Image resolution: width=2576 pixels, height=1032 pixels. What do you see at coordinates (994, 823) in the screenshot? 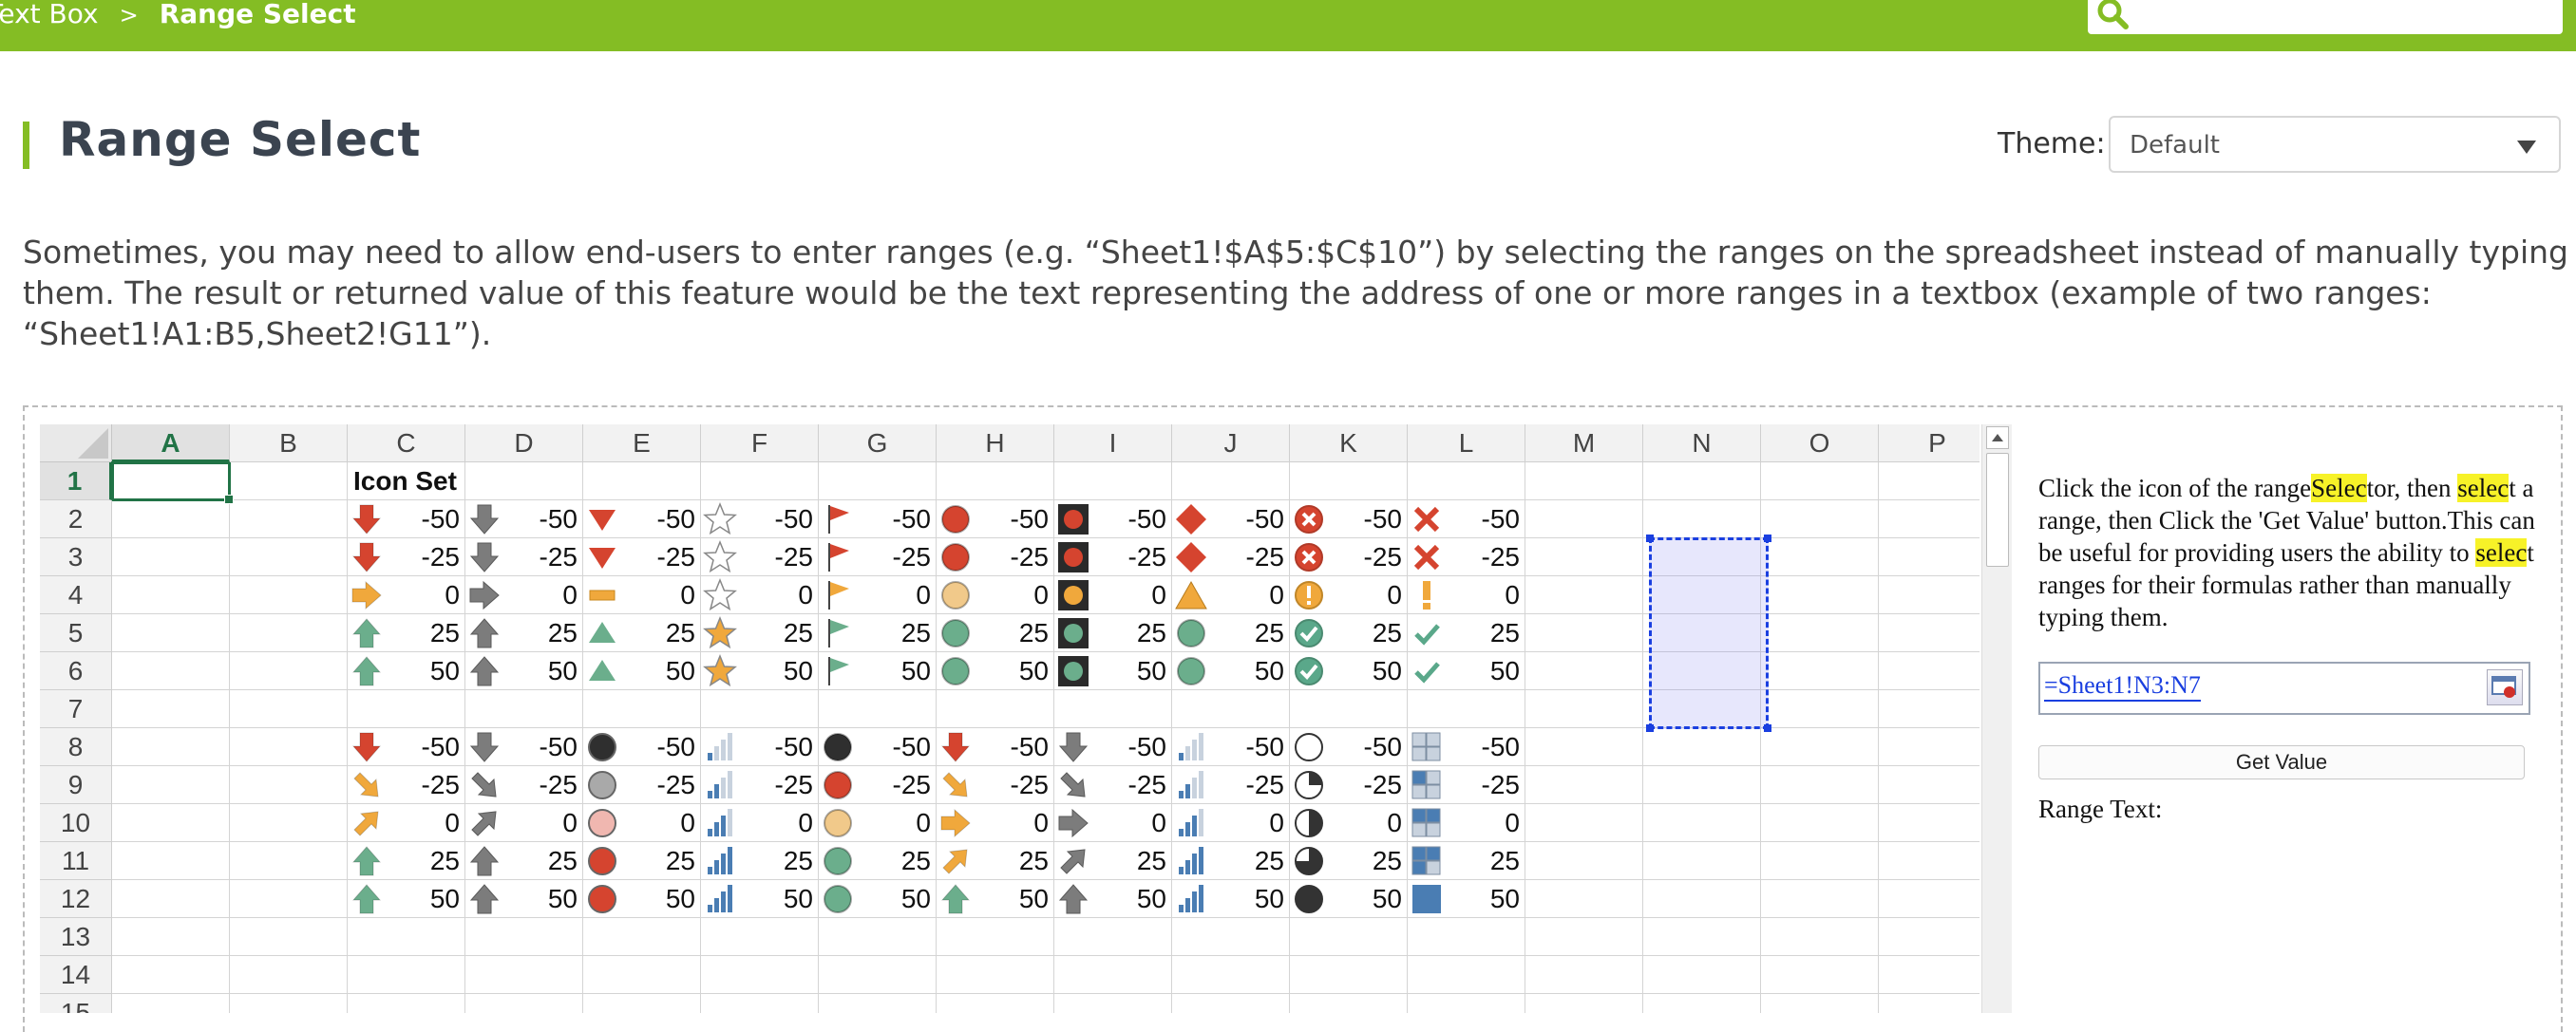
I see `cell-H10: 0` at bounding box center [994, 823].